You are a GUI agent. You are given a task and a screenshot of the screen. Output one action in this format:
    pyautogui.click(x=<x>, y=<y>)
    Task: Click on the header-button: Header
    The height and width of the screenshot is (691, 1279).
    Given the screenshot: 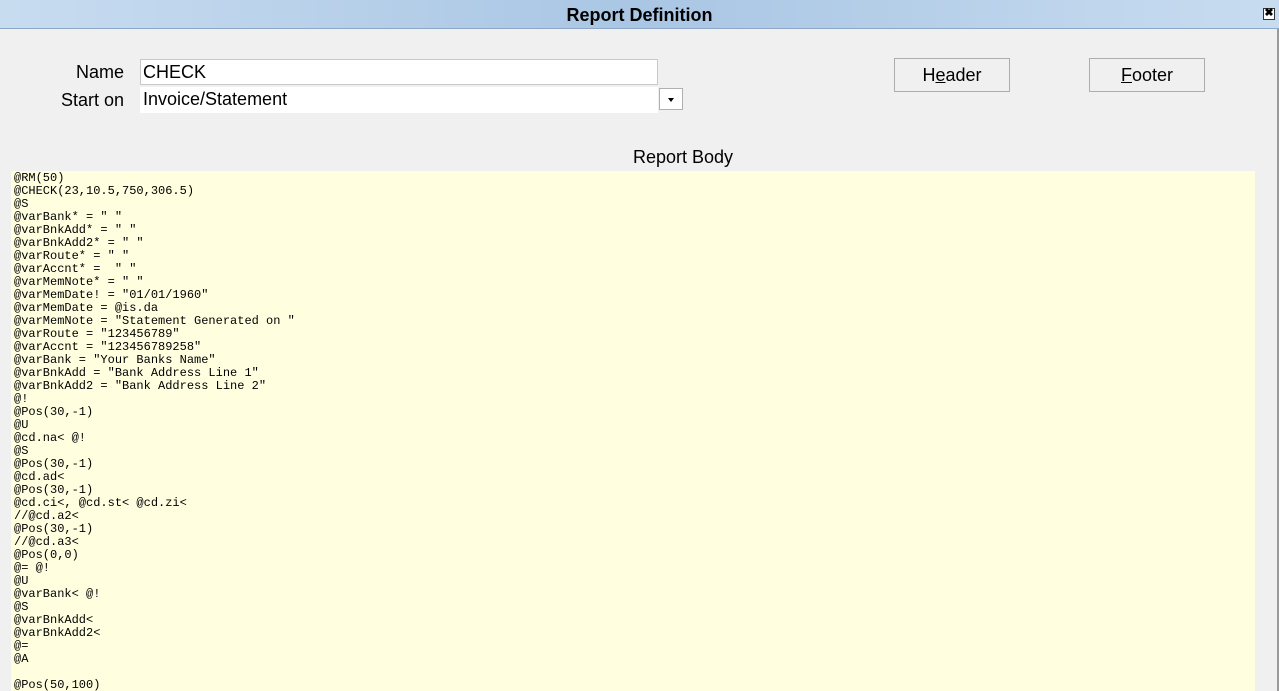 What is the action you would take?
    pyautogui.click(x=952, y=75)
    